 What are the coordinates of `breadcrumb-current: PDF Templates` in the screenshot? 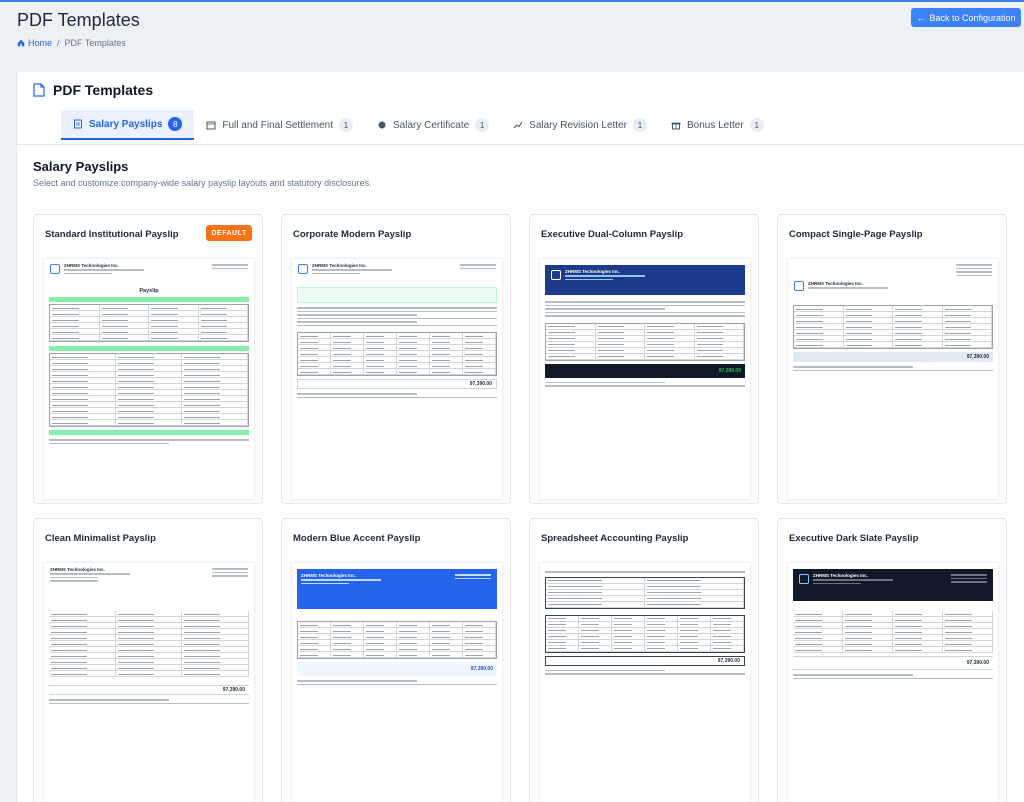 It's located at (95, 43).